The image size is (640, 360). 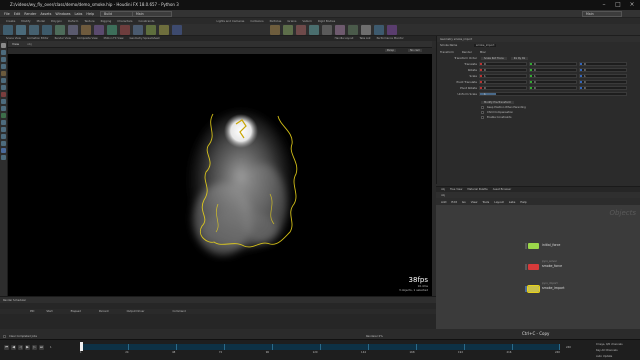 I want to click on pivot-translate-x: 0, so click(x=503, y=82).